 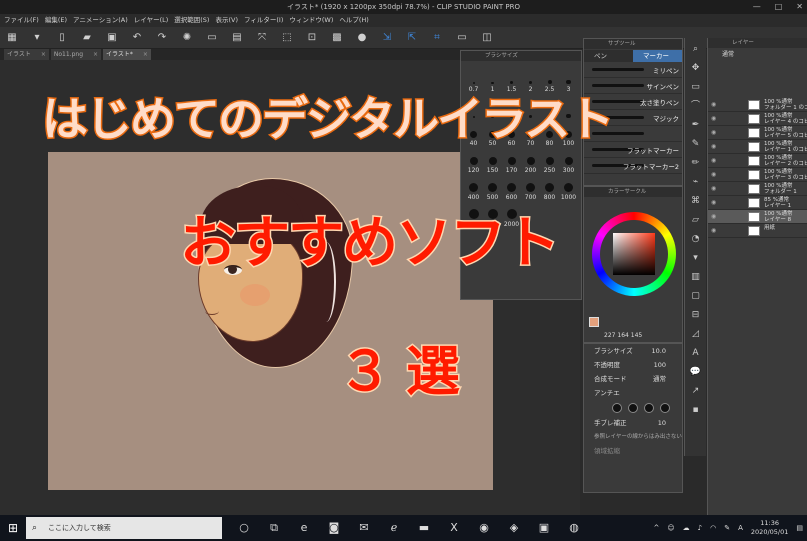 I want to click on clip-studio-icon: ◉, so click(x=484, y=528).